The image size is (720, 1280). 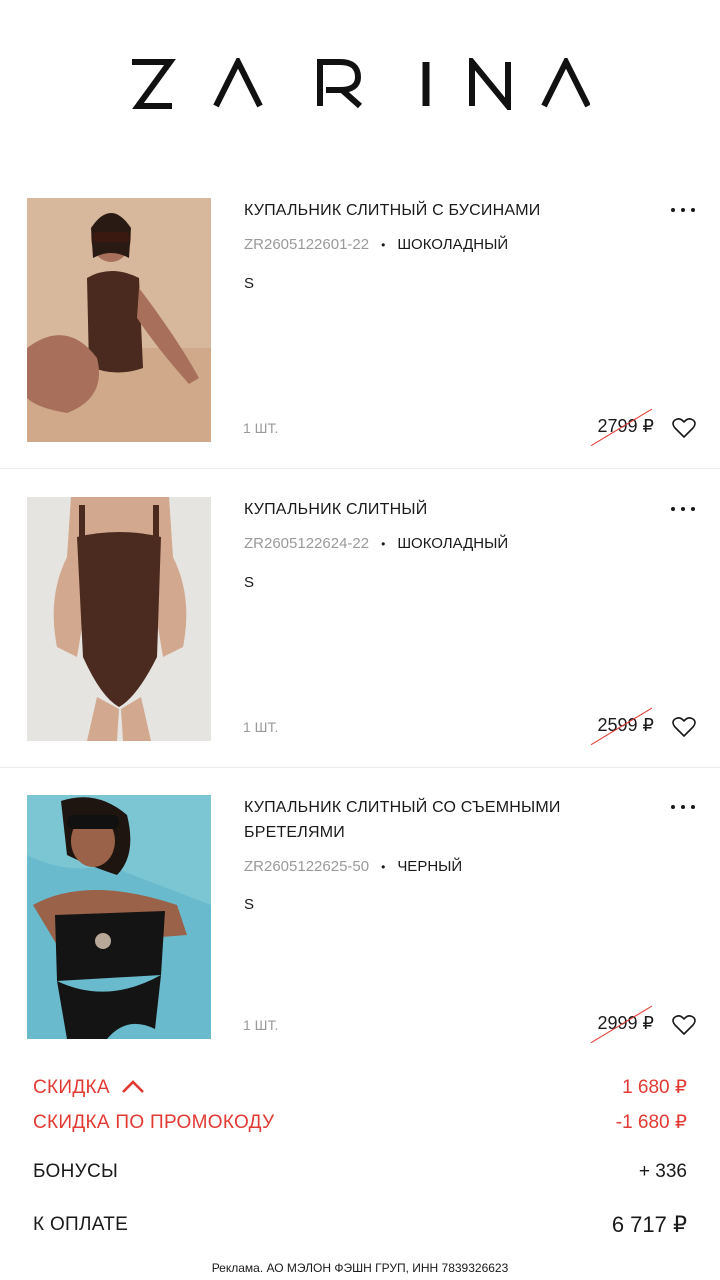 I want to click on product-sku: ZR2605122625-50, so click(x=307, y=866).